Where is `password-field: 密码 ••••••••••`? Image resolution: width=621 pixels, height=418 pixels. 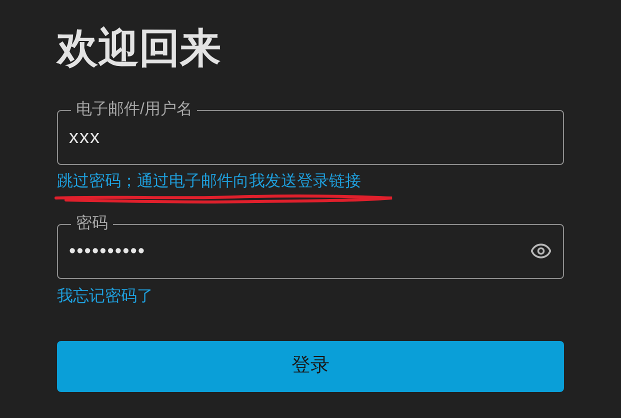
password-field: 密码 •••••••••• is located at coordinates (310, 246).